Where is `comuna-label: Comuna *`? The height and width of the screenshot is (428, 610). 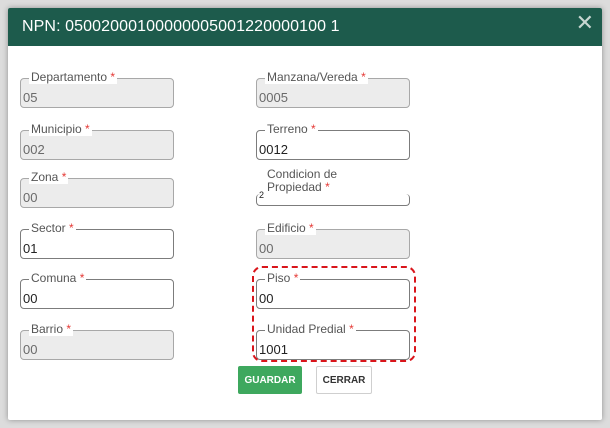
comuna-label: Comuna * is located at coordinates (58, 278).